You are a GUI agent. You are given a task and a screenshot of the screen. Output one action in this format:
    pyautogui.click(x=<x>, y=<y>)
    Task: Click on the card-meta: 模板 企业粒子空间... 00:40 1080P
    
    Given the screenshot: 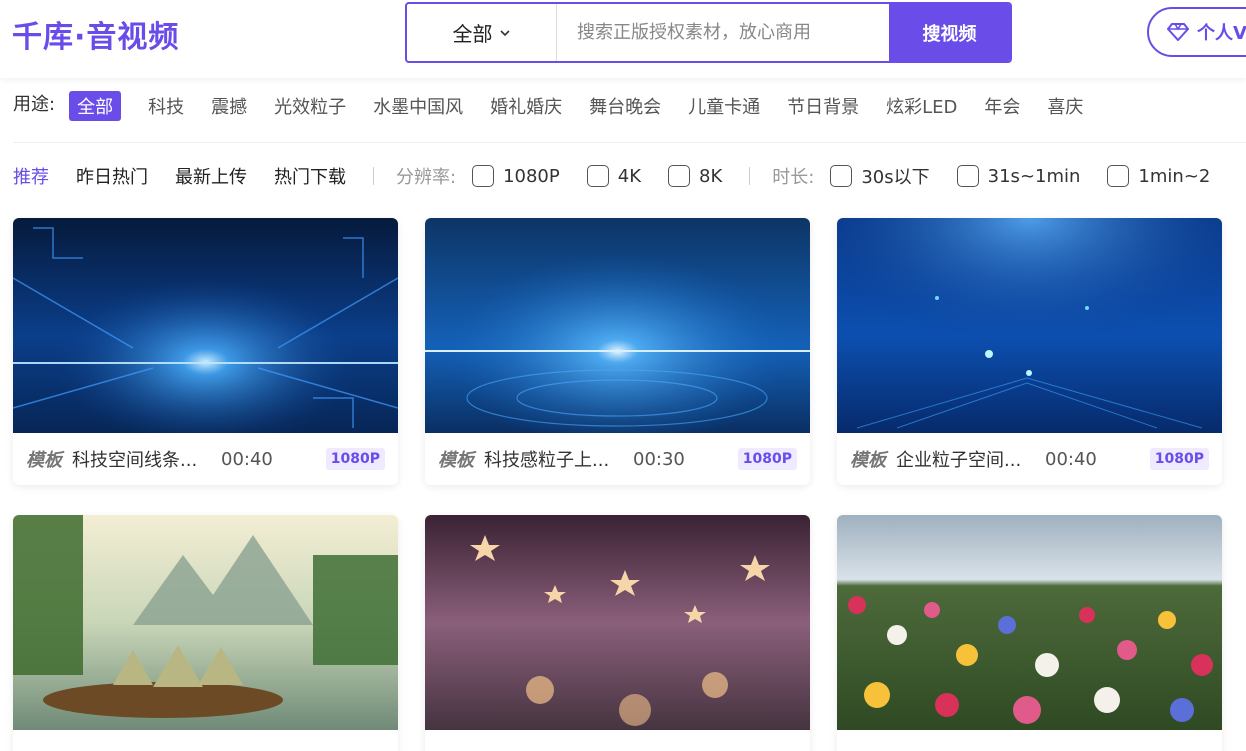 What is the action you would take?
    pyautogui.click(x=1029, y=459)
    